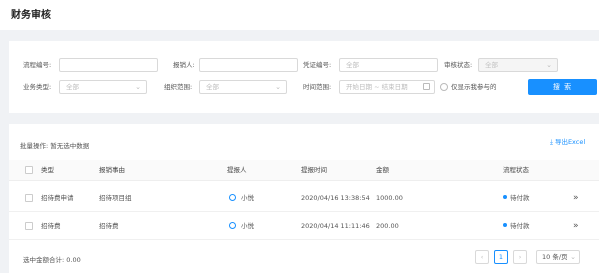 Image resolution: width=599 pixels, height=273 pixels. What do you see at coordinates (562, 87) in the screenshot?
I see `search-button: 搜 索` at bounding box center [562, 87].